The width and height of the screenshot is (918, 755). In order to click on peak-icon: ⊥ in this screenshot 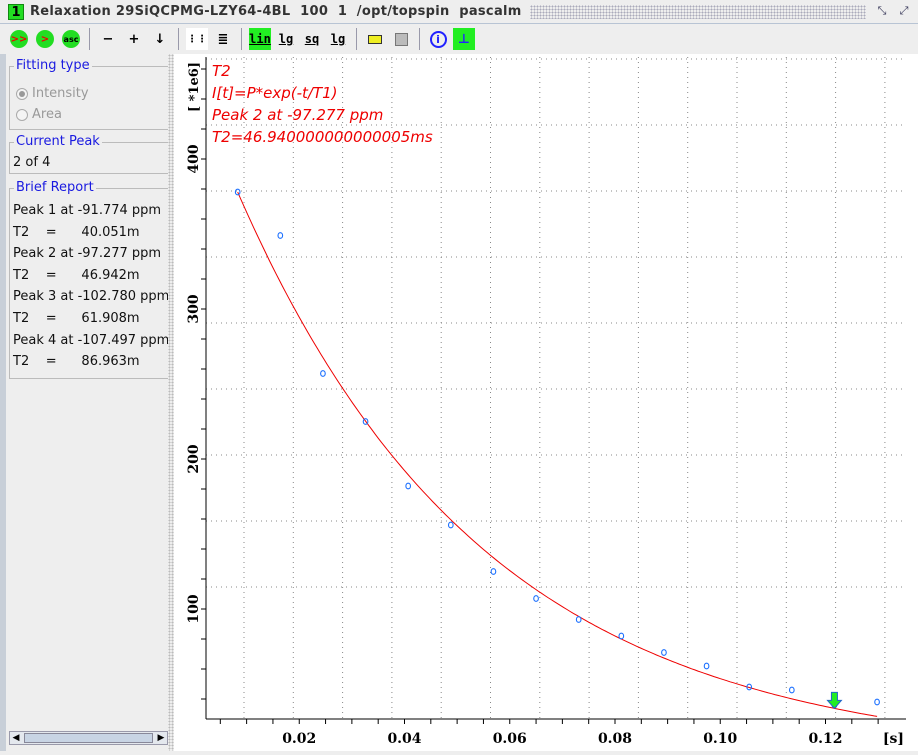, I will do `click(464, 39)`.